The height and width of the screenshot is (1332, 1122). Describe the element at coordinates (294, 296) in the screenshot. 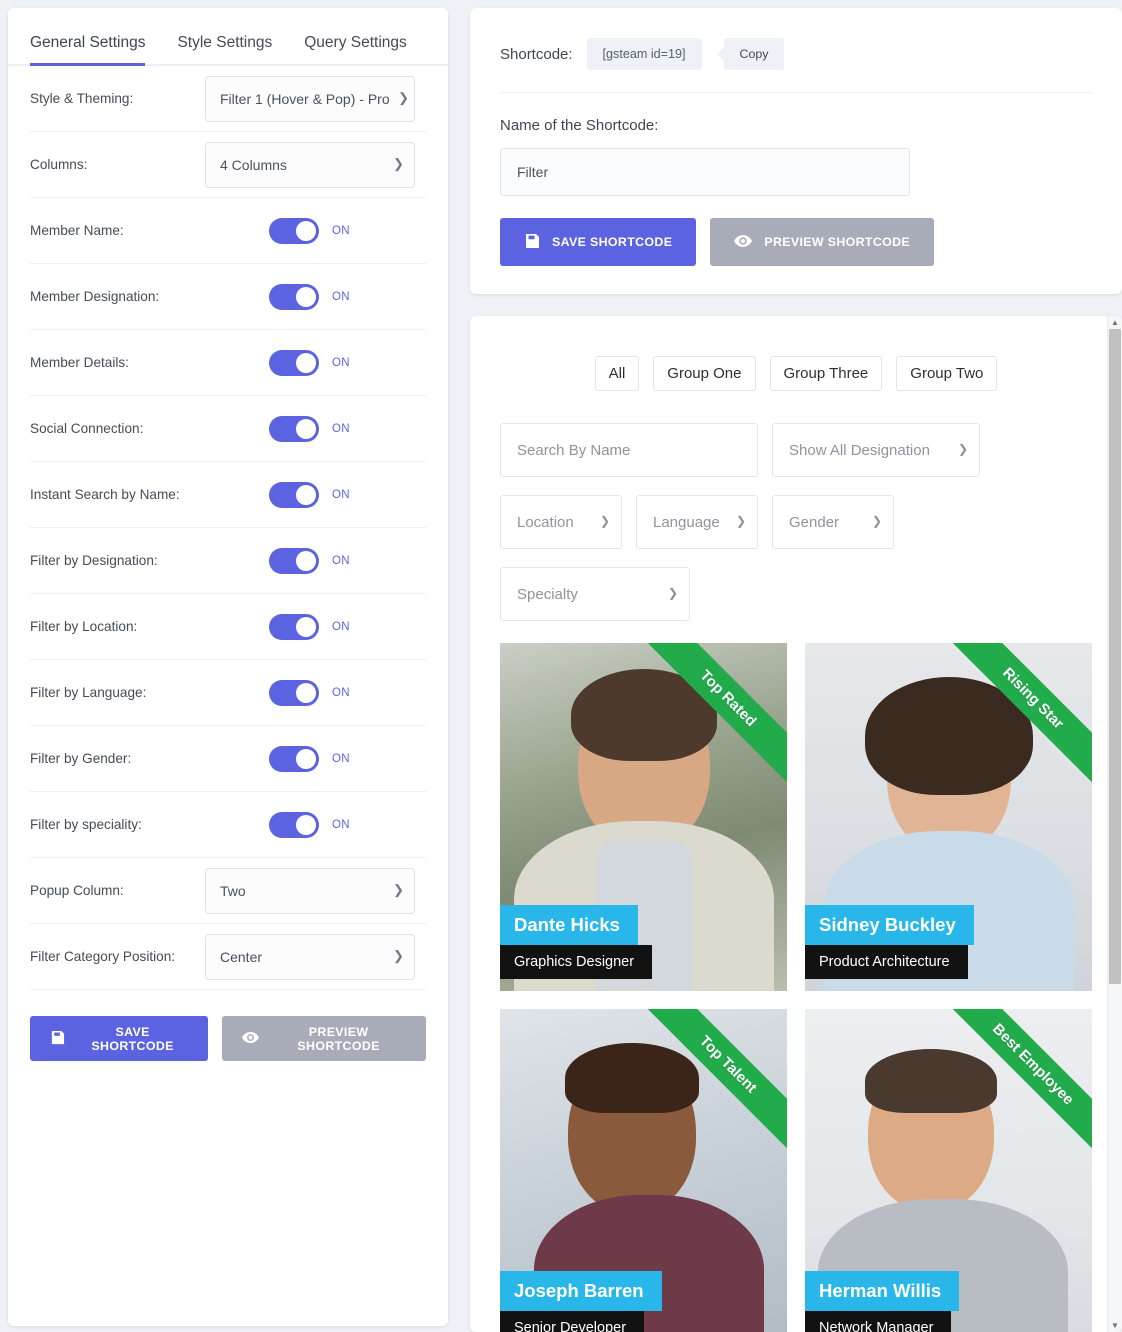

I see `toggle-member-designation` at that location.